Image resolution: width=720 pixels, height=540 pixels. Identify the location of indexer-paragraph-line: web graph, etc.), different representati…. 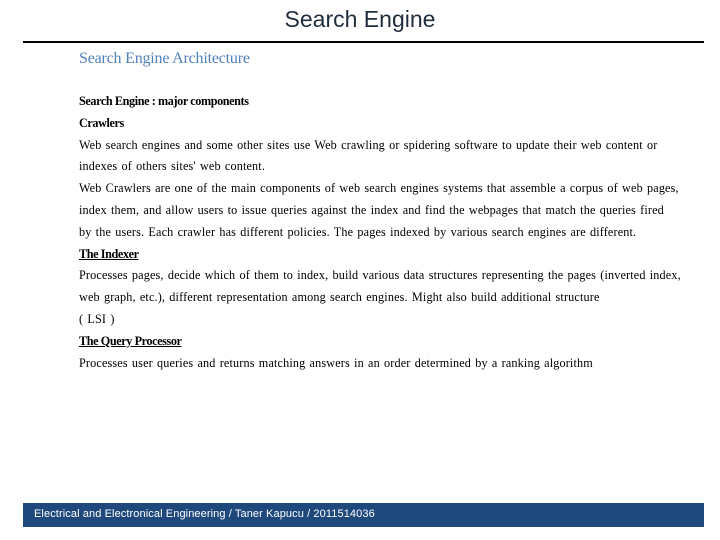
(339, 297).